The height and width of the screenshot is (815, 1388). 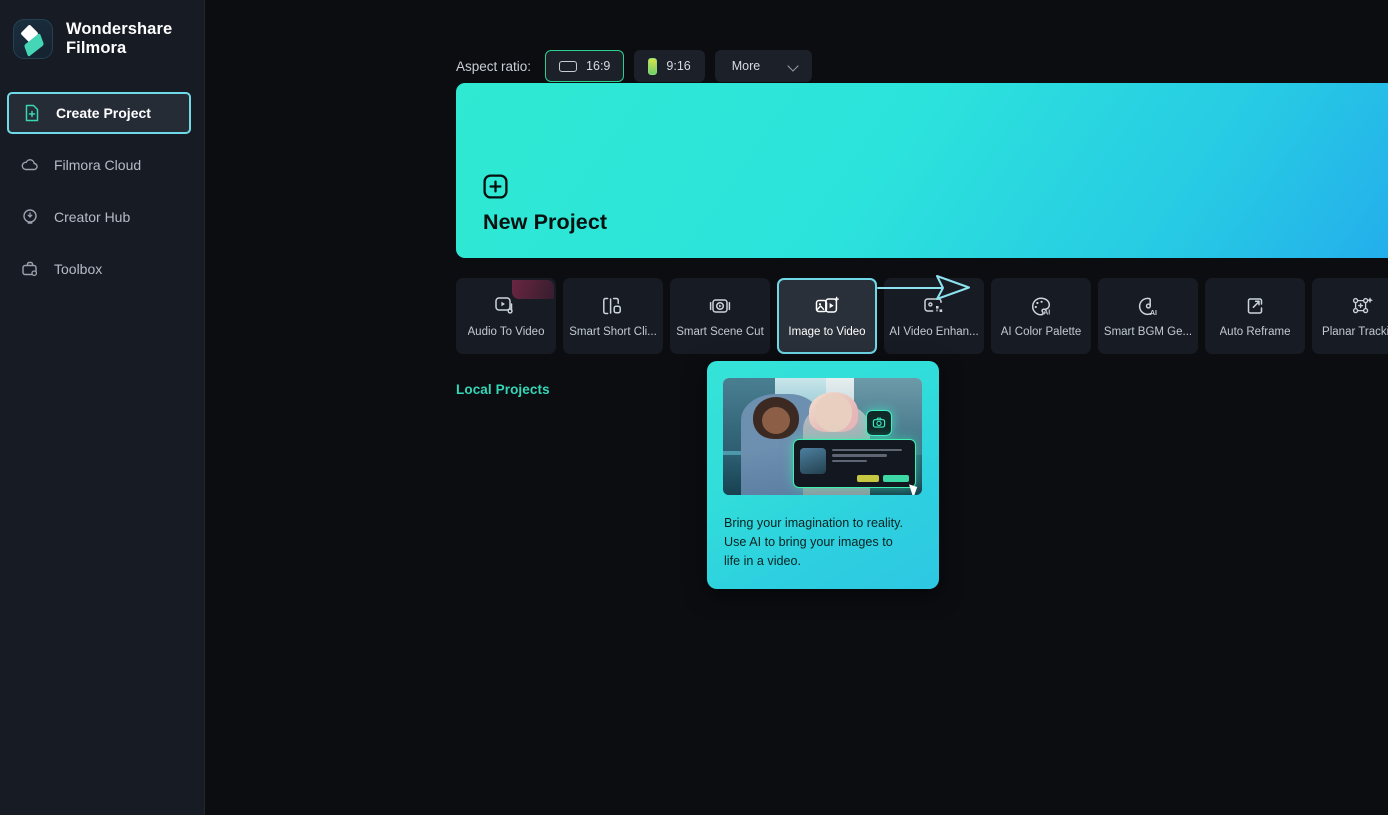 What do you see at coordinates (812, 460) in the screenshot?
I see `preview-panel-thumbnail` at bounding box center [812, 460].